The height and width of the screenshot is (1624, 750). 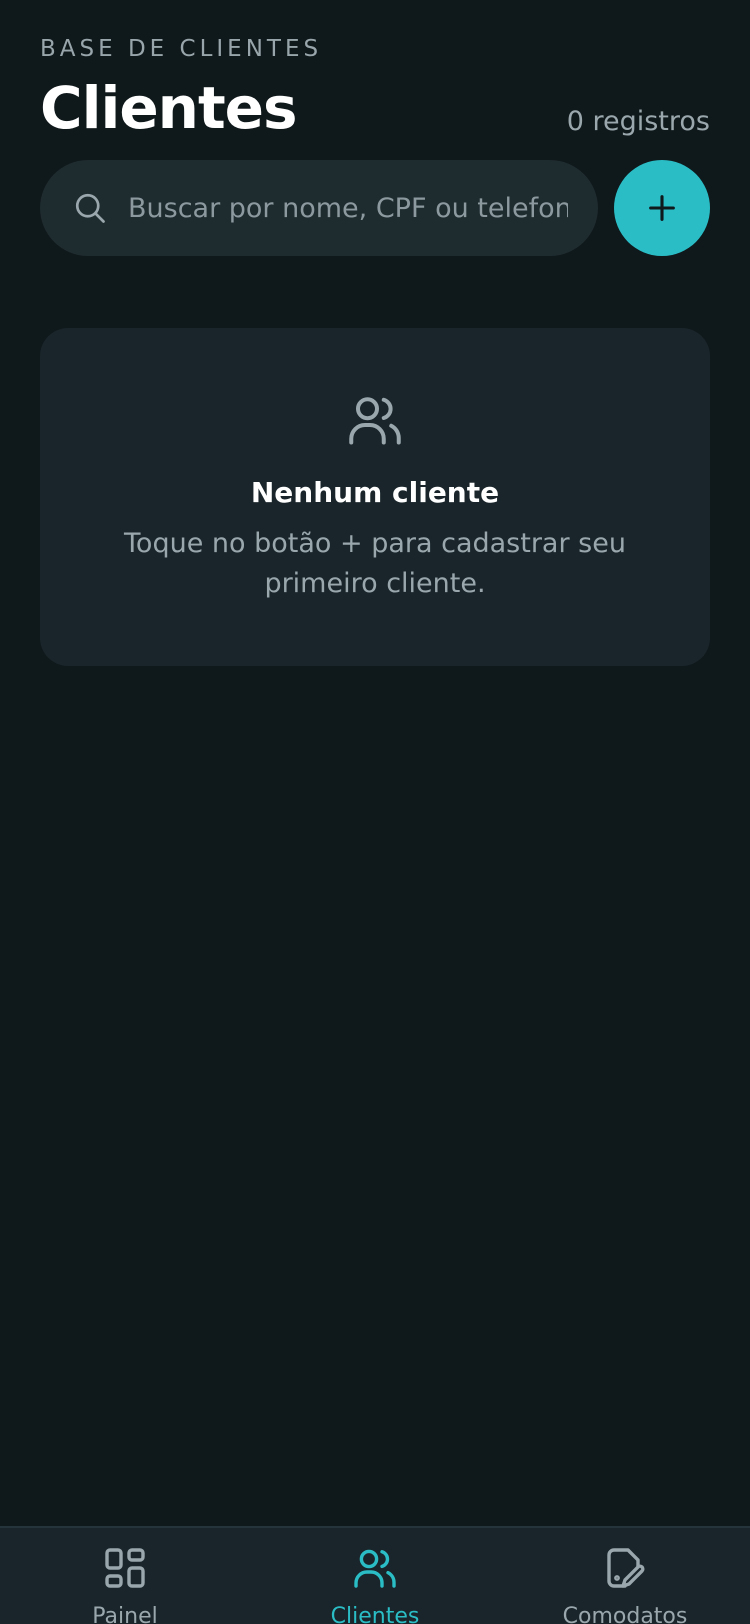 I want to click on nav-label-comodatos: Comodatos, so click(x=625, y=1614).